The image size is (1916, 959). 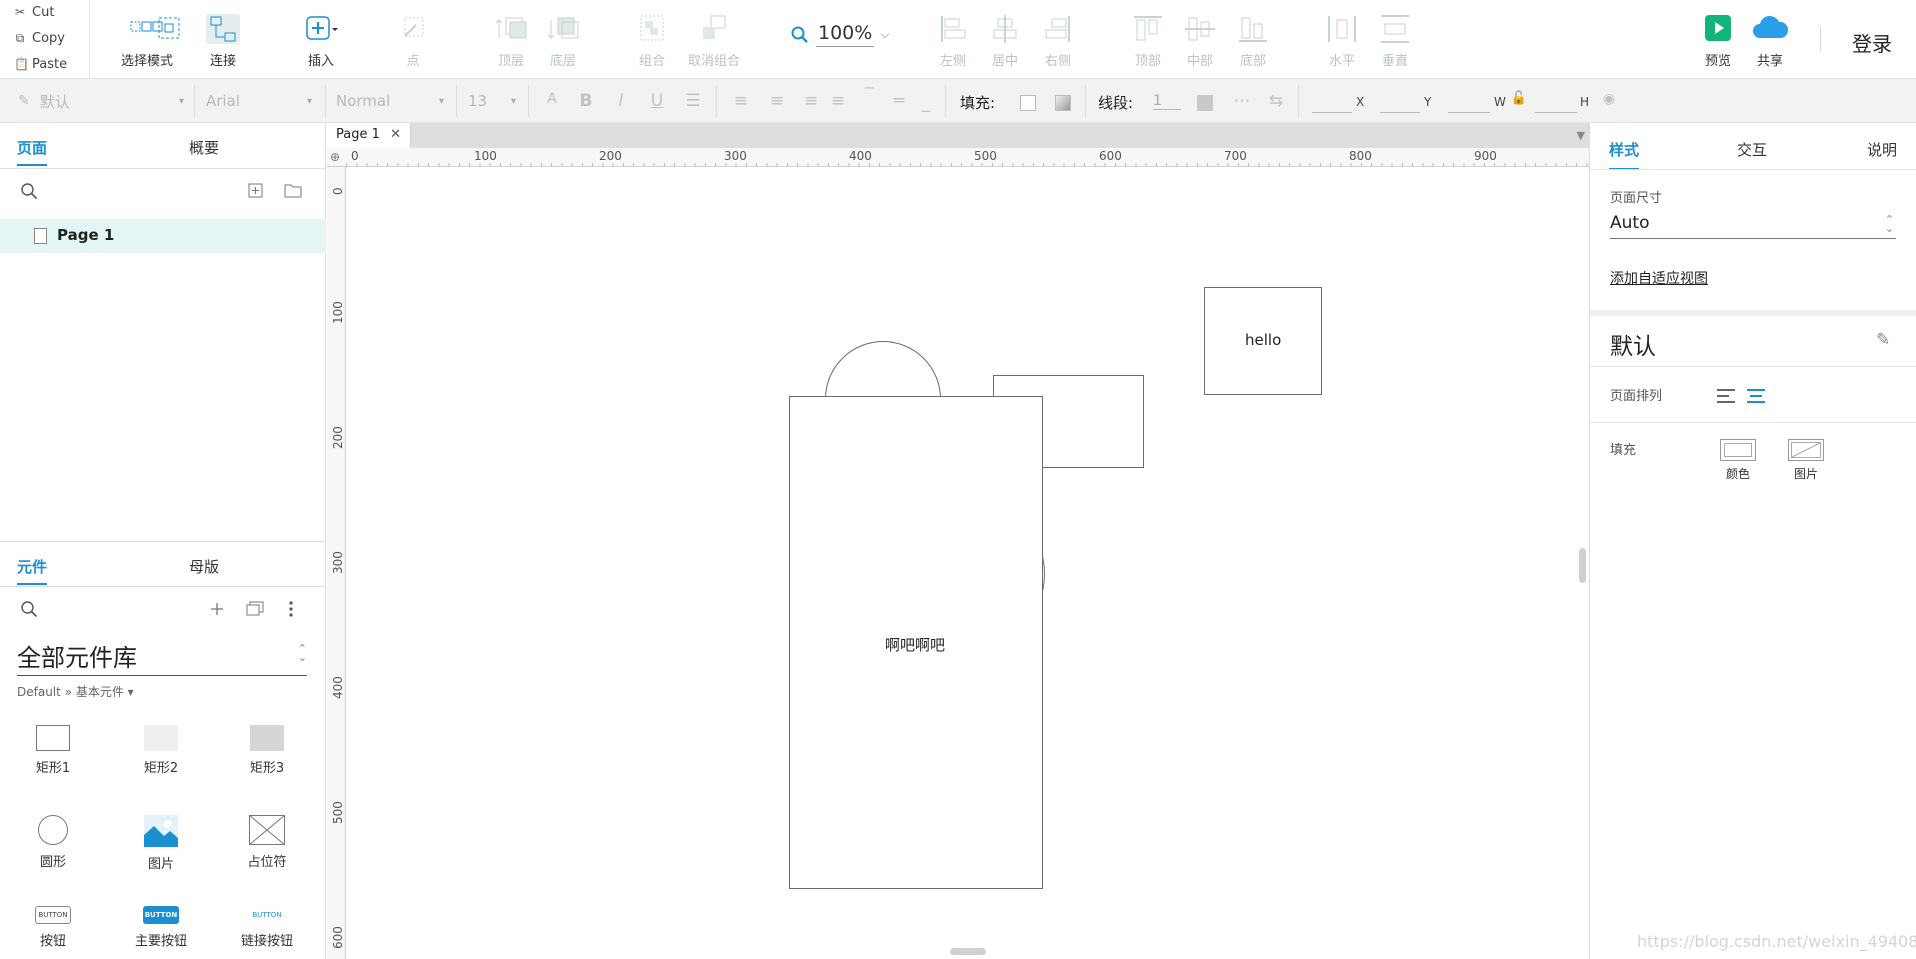 What do you see at coordinates (953, 40) in the screenshot?
I see `align-left-button: 左侧` at bounding box center [953, 40].